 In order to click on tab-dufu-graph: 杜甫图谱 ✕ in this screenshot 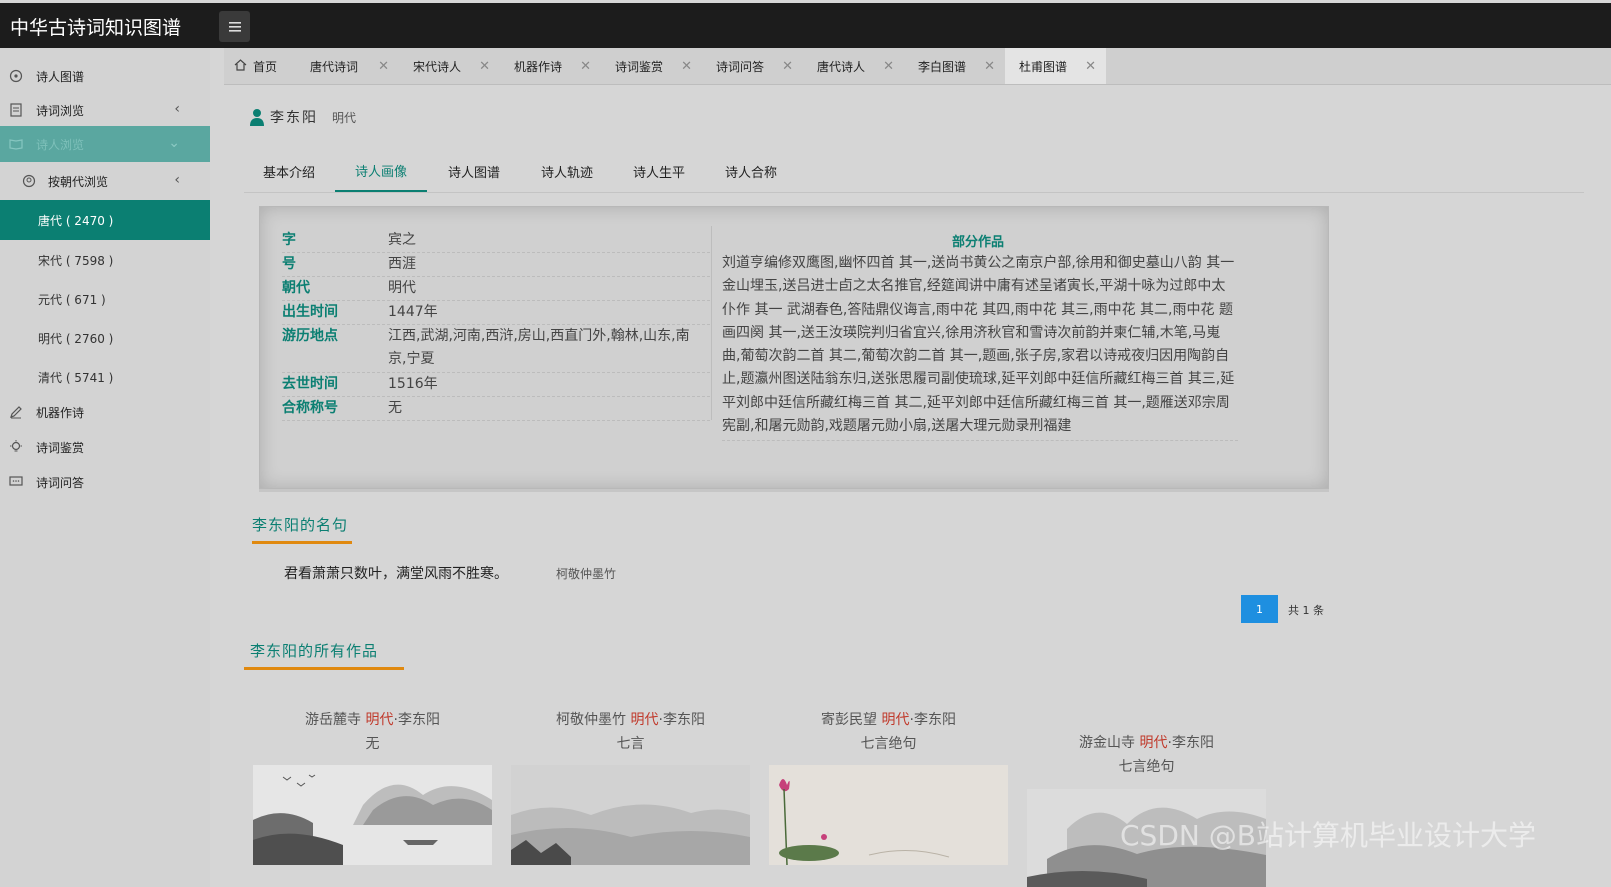, I will do `click(1055, 66)`.